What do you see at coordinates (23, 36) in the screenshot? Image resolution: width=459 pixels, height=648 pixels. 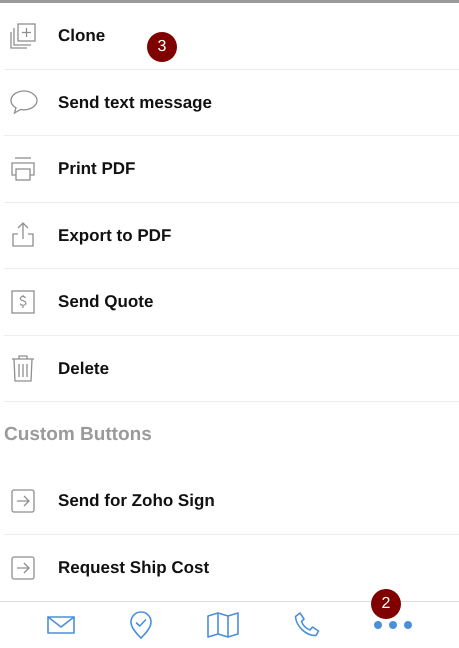 I see `copy-plus-icon` at bounding box center [23, 36].